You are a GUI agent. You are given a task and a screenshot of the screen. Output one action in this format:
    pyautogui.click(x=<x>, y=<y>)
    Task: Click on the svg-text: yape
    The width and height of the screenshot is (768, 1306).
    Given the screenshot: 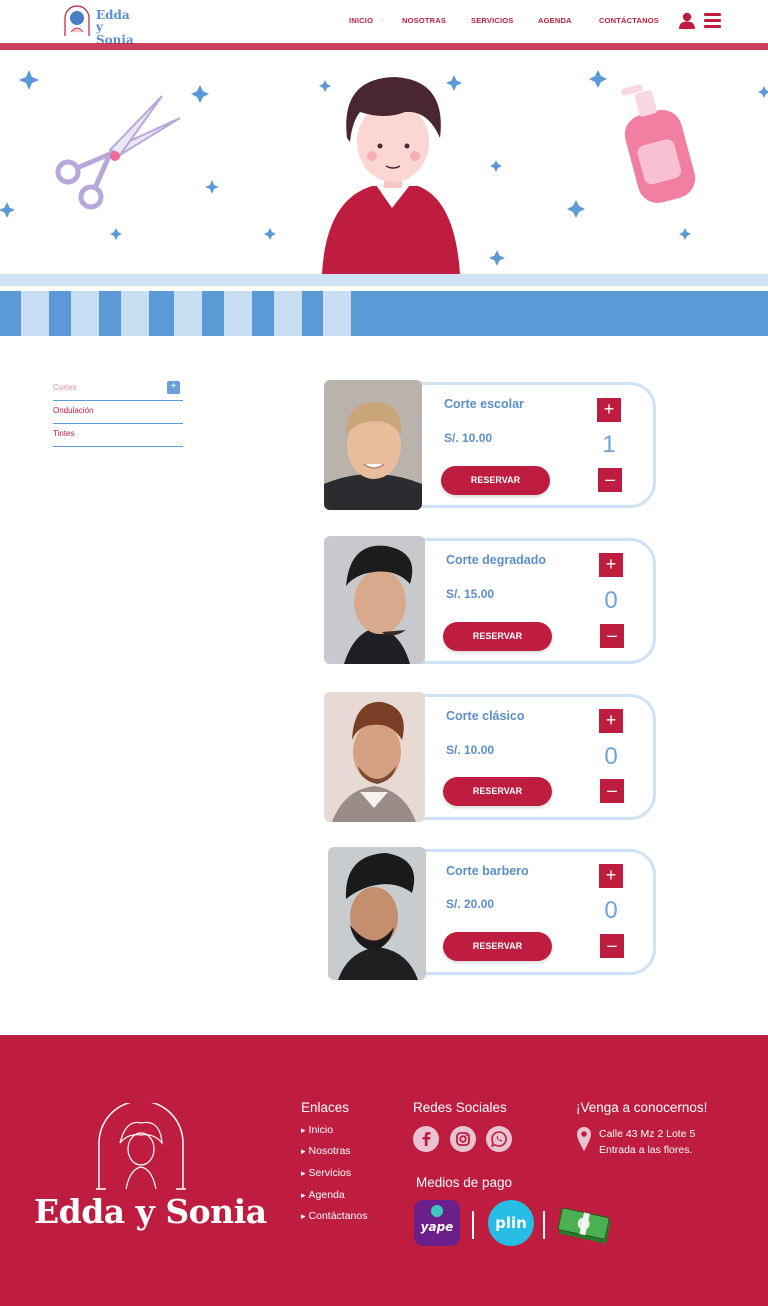 What is the action you would take?
    pyautogui.click(x=437, y=1227)
    